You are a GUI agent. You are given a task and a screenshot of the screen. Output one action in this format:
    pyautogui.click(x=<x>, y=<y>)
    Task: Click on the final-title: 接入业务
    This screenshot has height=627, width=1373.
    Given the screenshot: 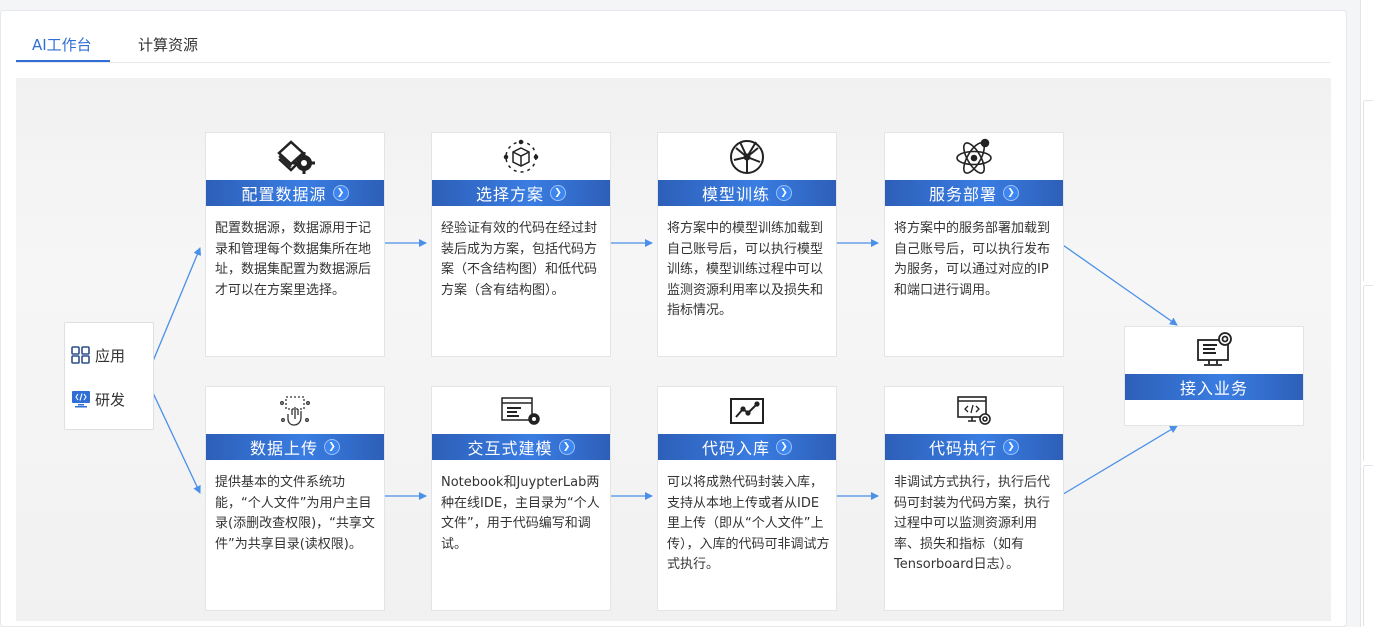 What is the action you would take?
    pyautogui.click(x=1213, y=388)
    